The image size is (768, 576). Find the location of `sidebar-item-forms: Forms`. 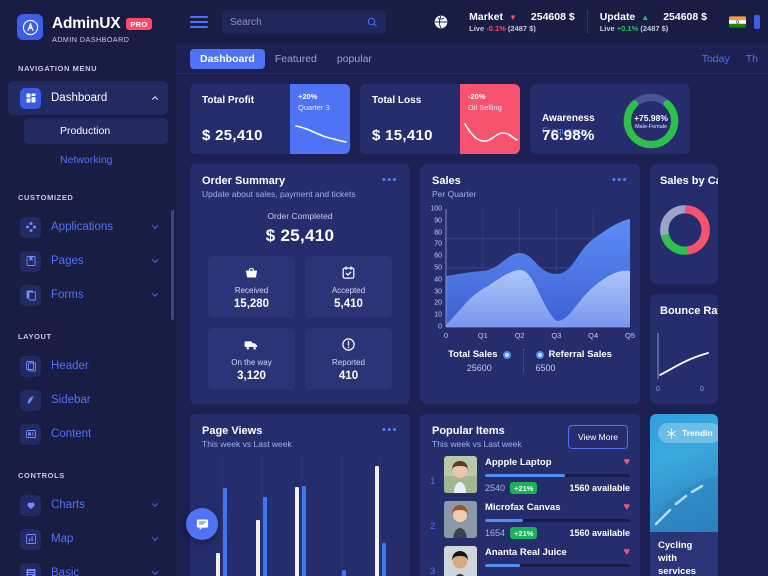

sidebar-item-forms: Forms is located at coordinates (88, 295).